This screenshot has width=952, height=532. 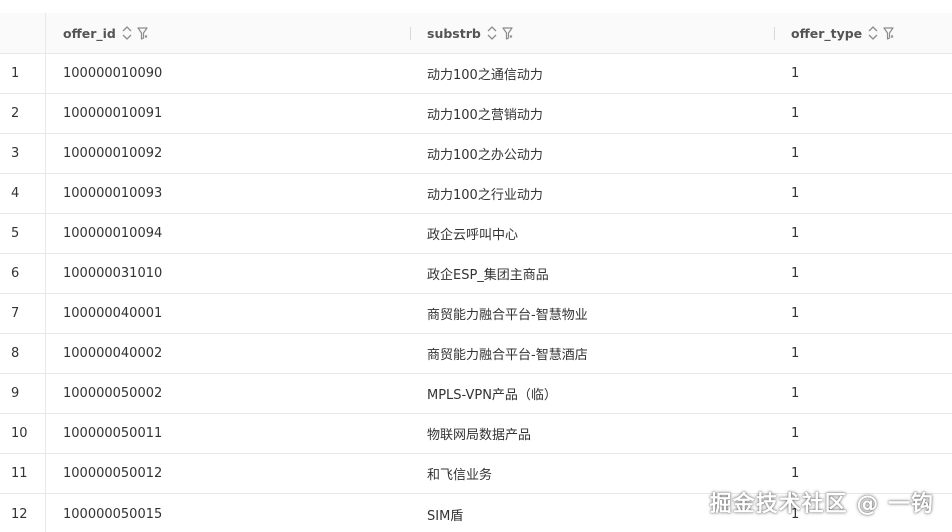 What do you see at coordinates (112, 313) in the screenshot?
I see `cell-offer-id: 100000040001` at bounding box center [112, 313].